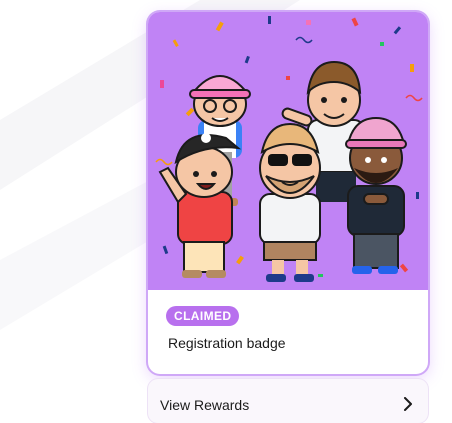 The width and height of the screenshot is (452, 423). I want to click on badge-title: Registration badge, so click(227, 343).